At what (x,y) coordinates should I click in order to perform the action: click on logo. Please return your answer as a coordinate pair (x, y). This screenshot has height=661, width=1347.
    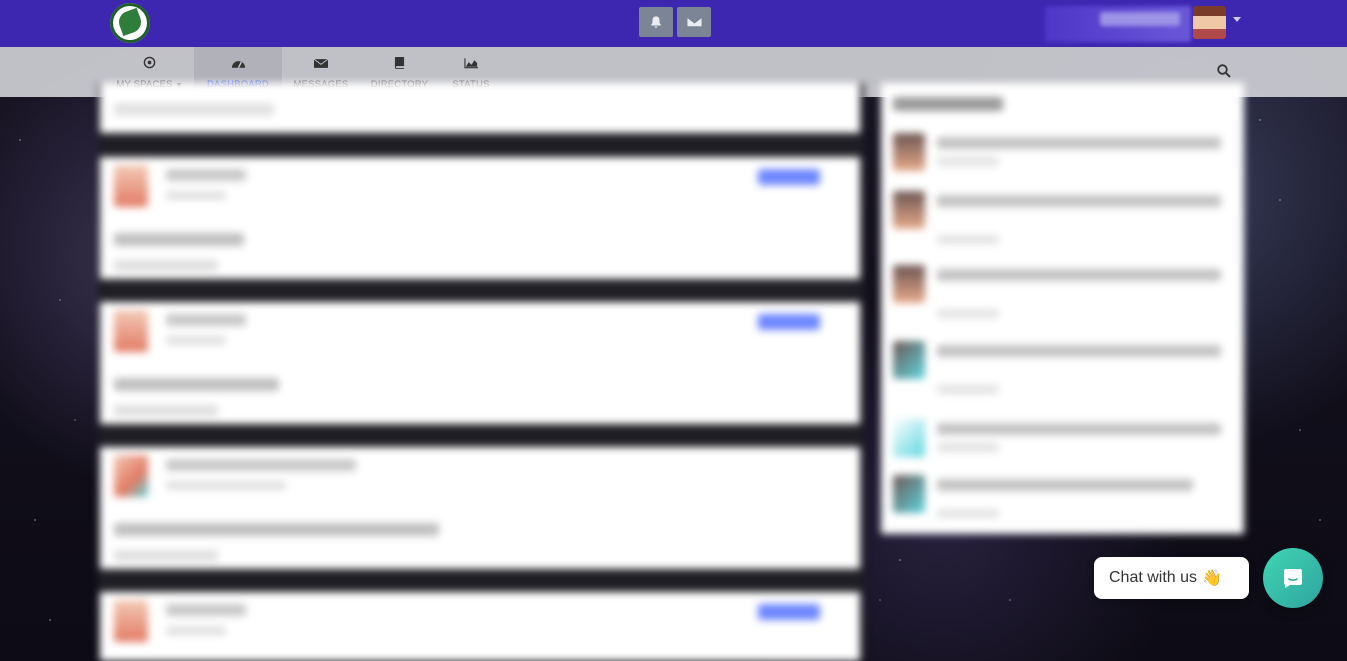
    Looking at the image, I should click on (130, 23).